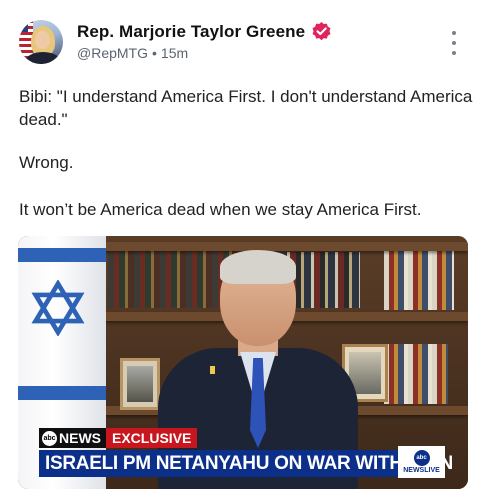 Image resolution: width=486 pixels, height=500 pixels. Describe the element at coordinates (23, 26) in the screenshot. I see `avatar-flag-canton` at that location.